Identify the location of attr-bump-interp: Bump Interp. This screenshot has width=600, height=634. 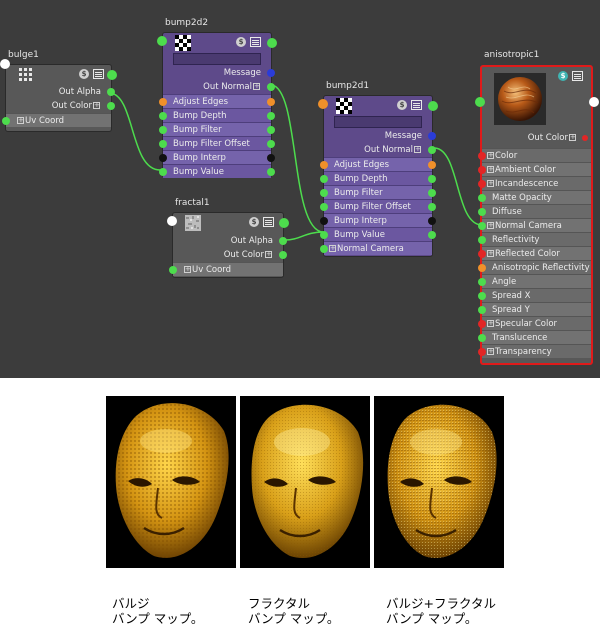
(378, 220).